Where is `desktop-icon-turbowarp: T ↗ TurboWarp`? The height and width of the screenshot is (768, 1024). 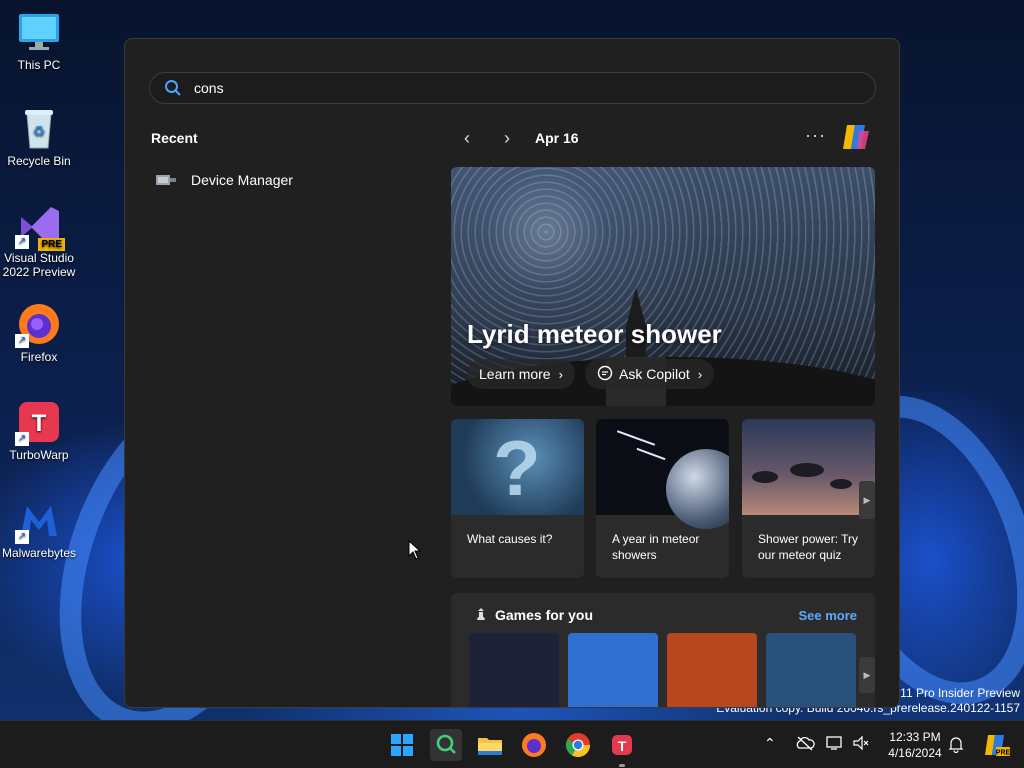 desktop-icon-turbowarp: T ↗ TurboWarp is located at coordinates (39, 431).